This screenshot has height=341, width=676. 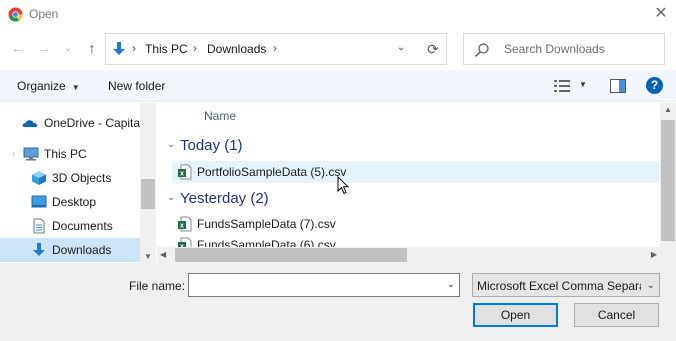 I want to click on search-icon, so click(x=482, y=50).